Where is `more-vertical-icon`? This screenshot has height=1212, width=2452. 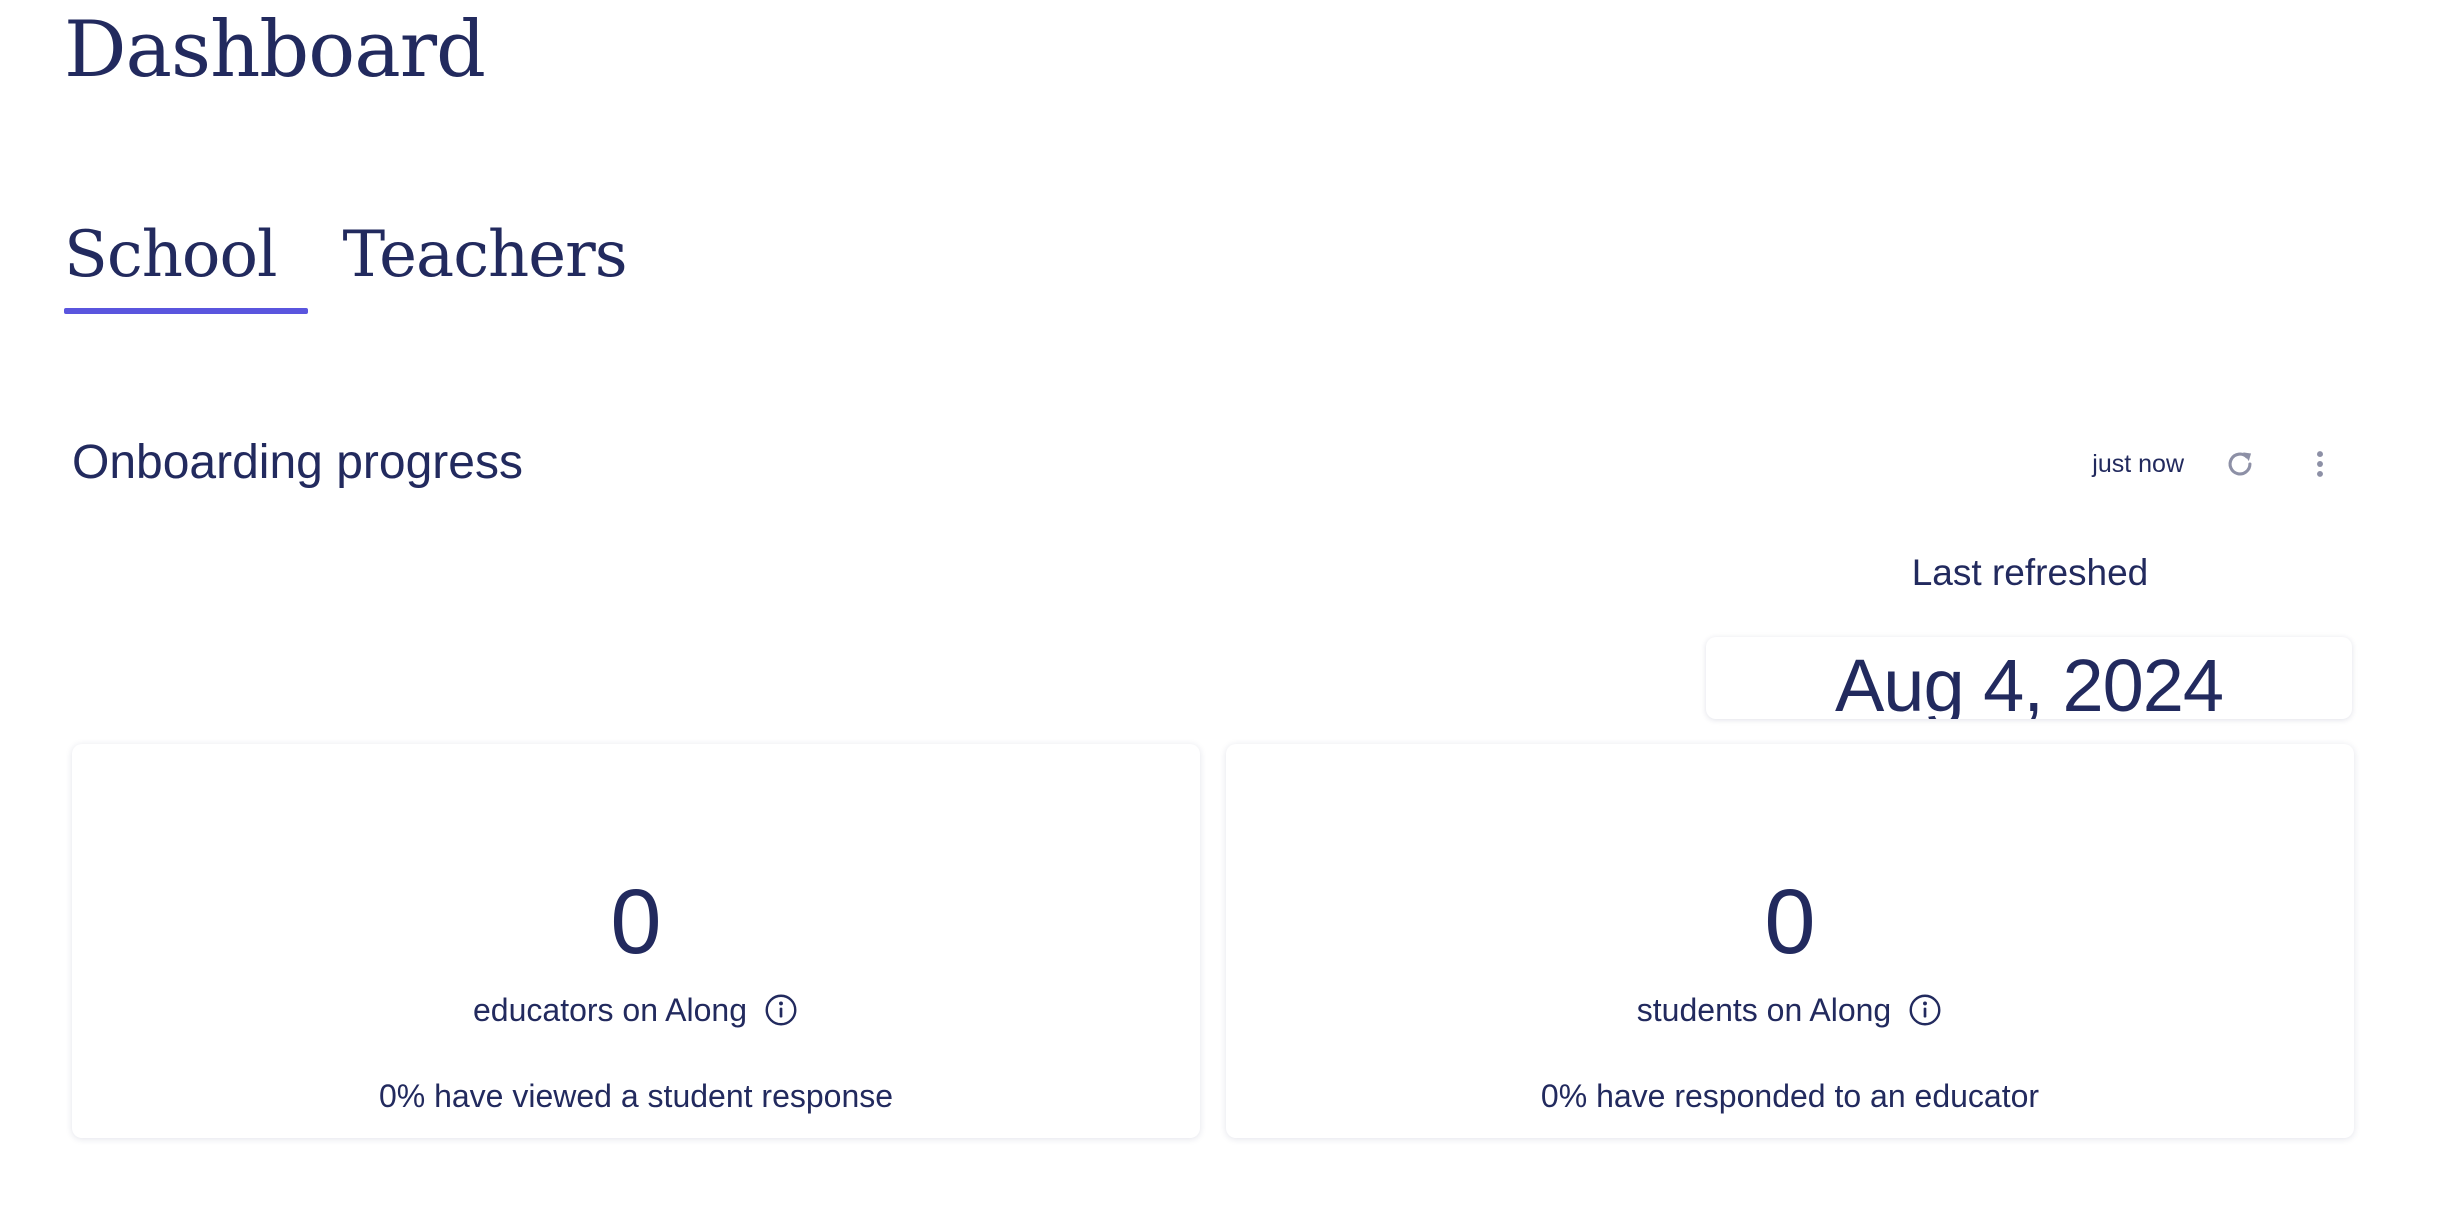 more-vertical-icon is located at coordinates (2320, 464).